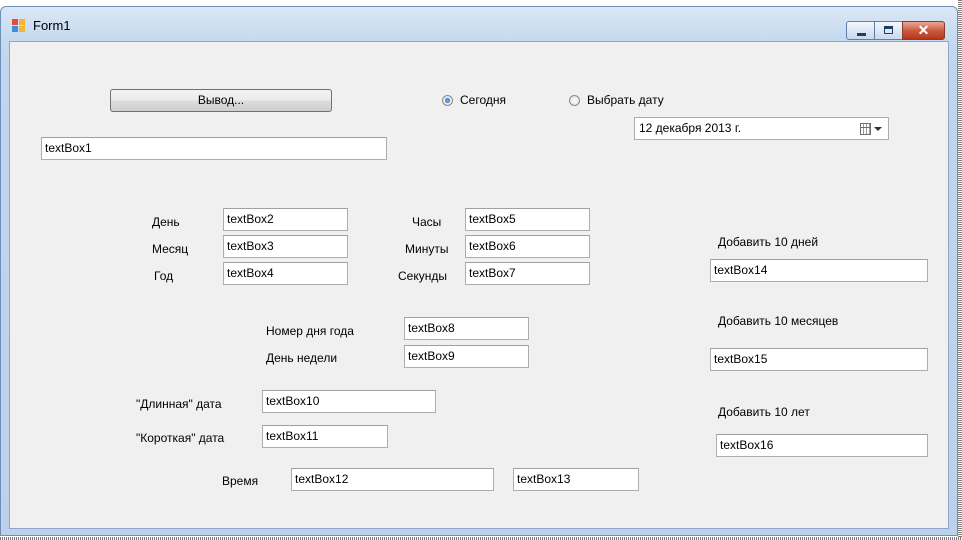 The height and width of the screenshot is (540, 962). Describe the element at coordinates (576, 479) in the screenshot. I see `textbox-13: textBox13` at that location.